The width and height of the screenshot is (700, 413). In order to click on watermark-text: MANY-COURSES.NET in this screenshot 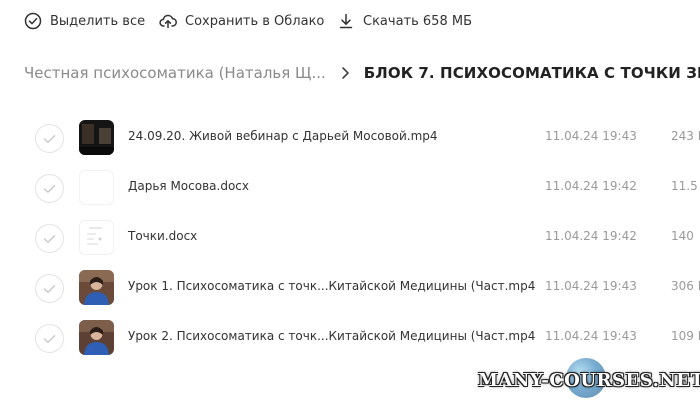, I will do `click(589, 380)`.